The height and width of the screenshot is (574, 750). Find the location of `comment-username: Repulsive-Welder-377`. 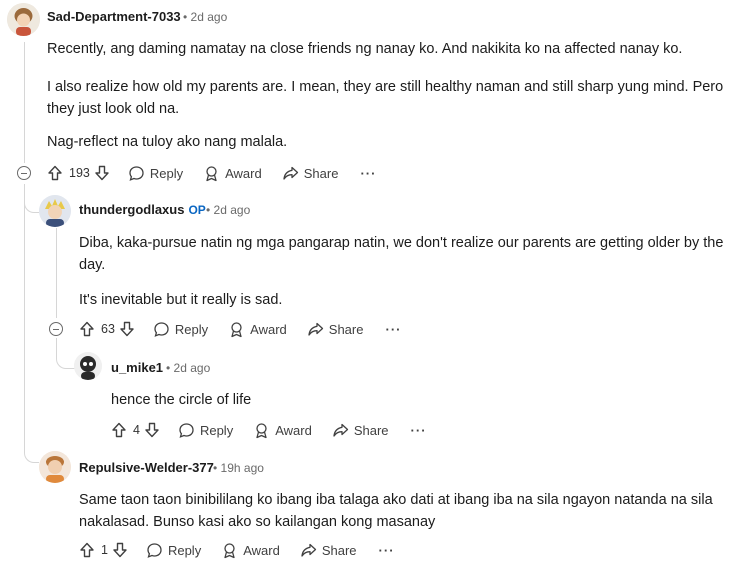

comment-username: Repulsive-Welder-377 is located at coordinates (146, 467).